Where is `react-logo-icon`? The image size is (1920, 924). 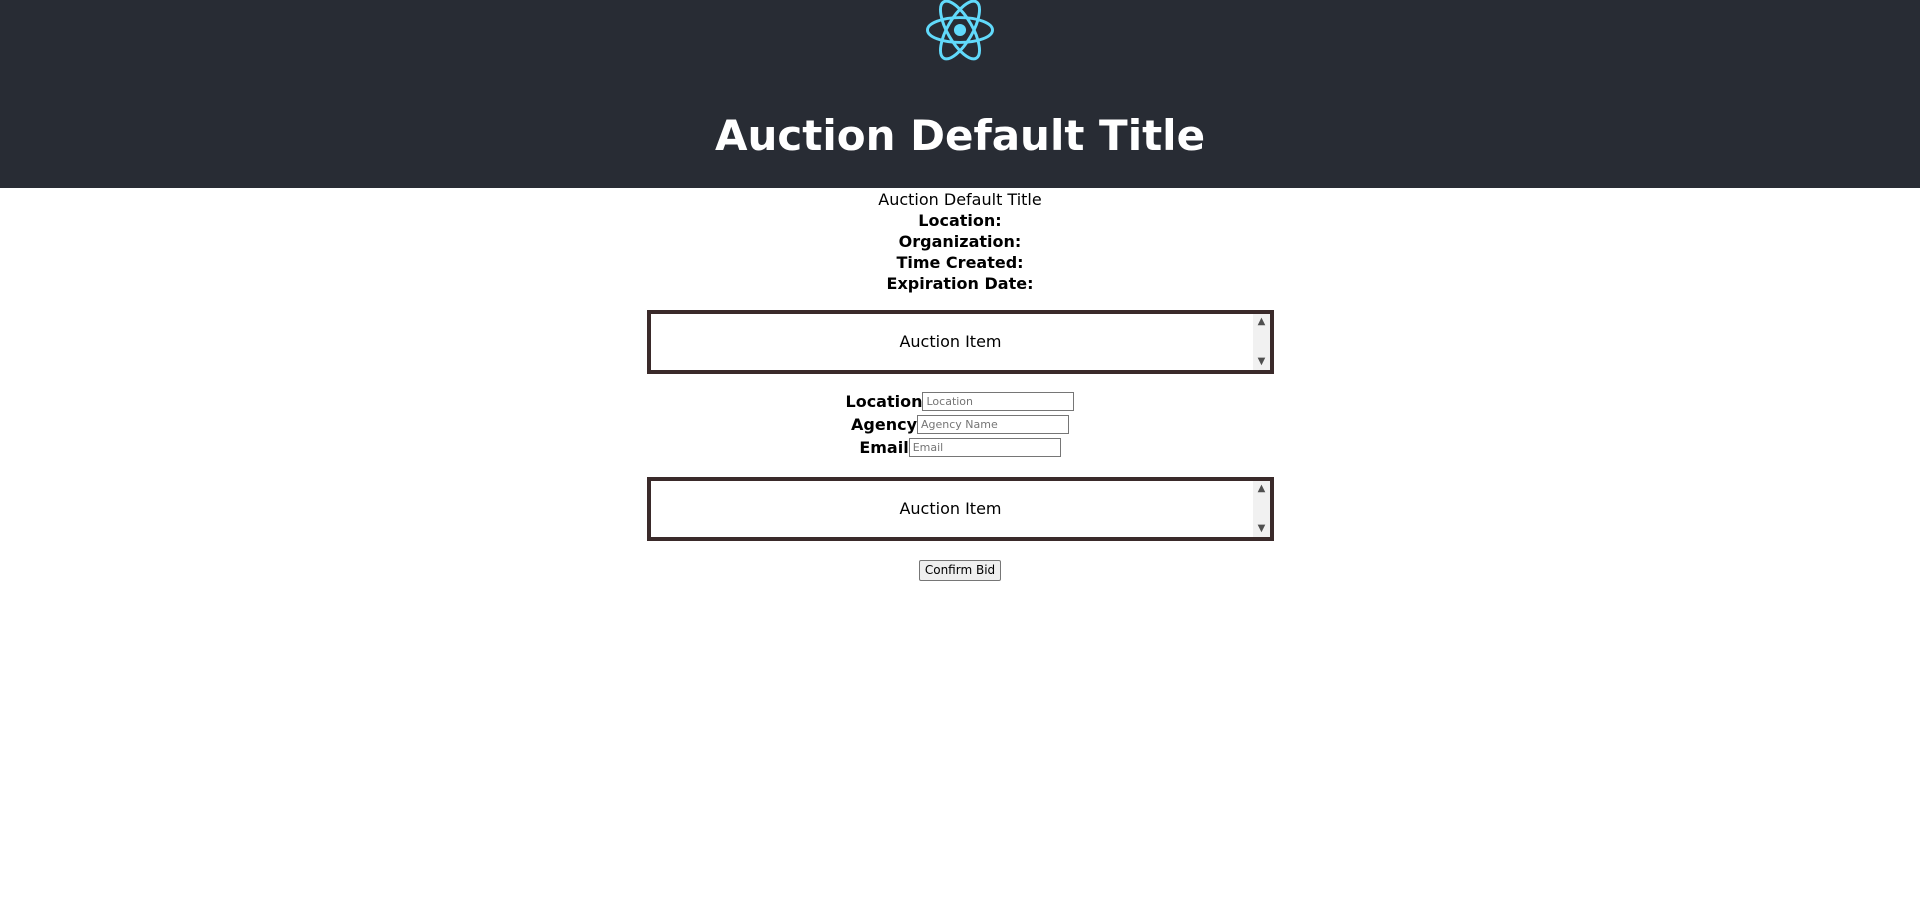 react-logo-icon is located at coordinates (960, 30).